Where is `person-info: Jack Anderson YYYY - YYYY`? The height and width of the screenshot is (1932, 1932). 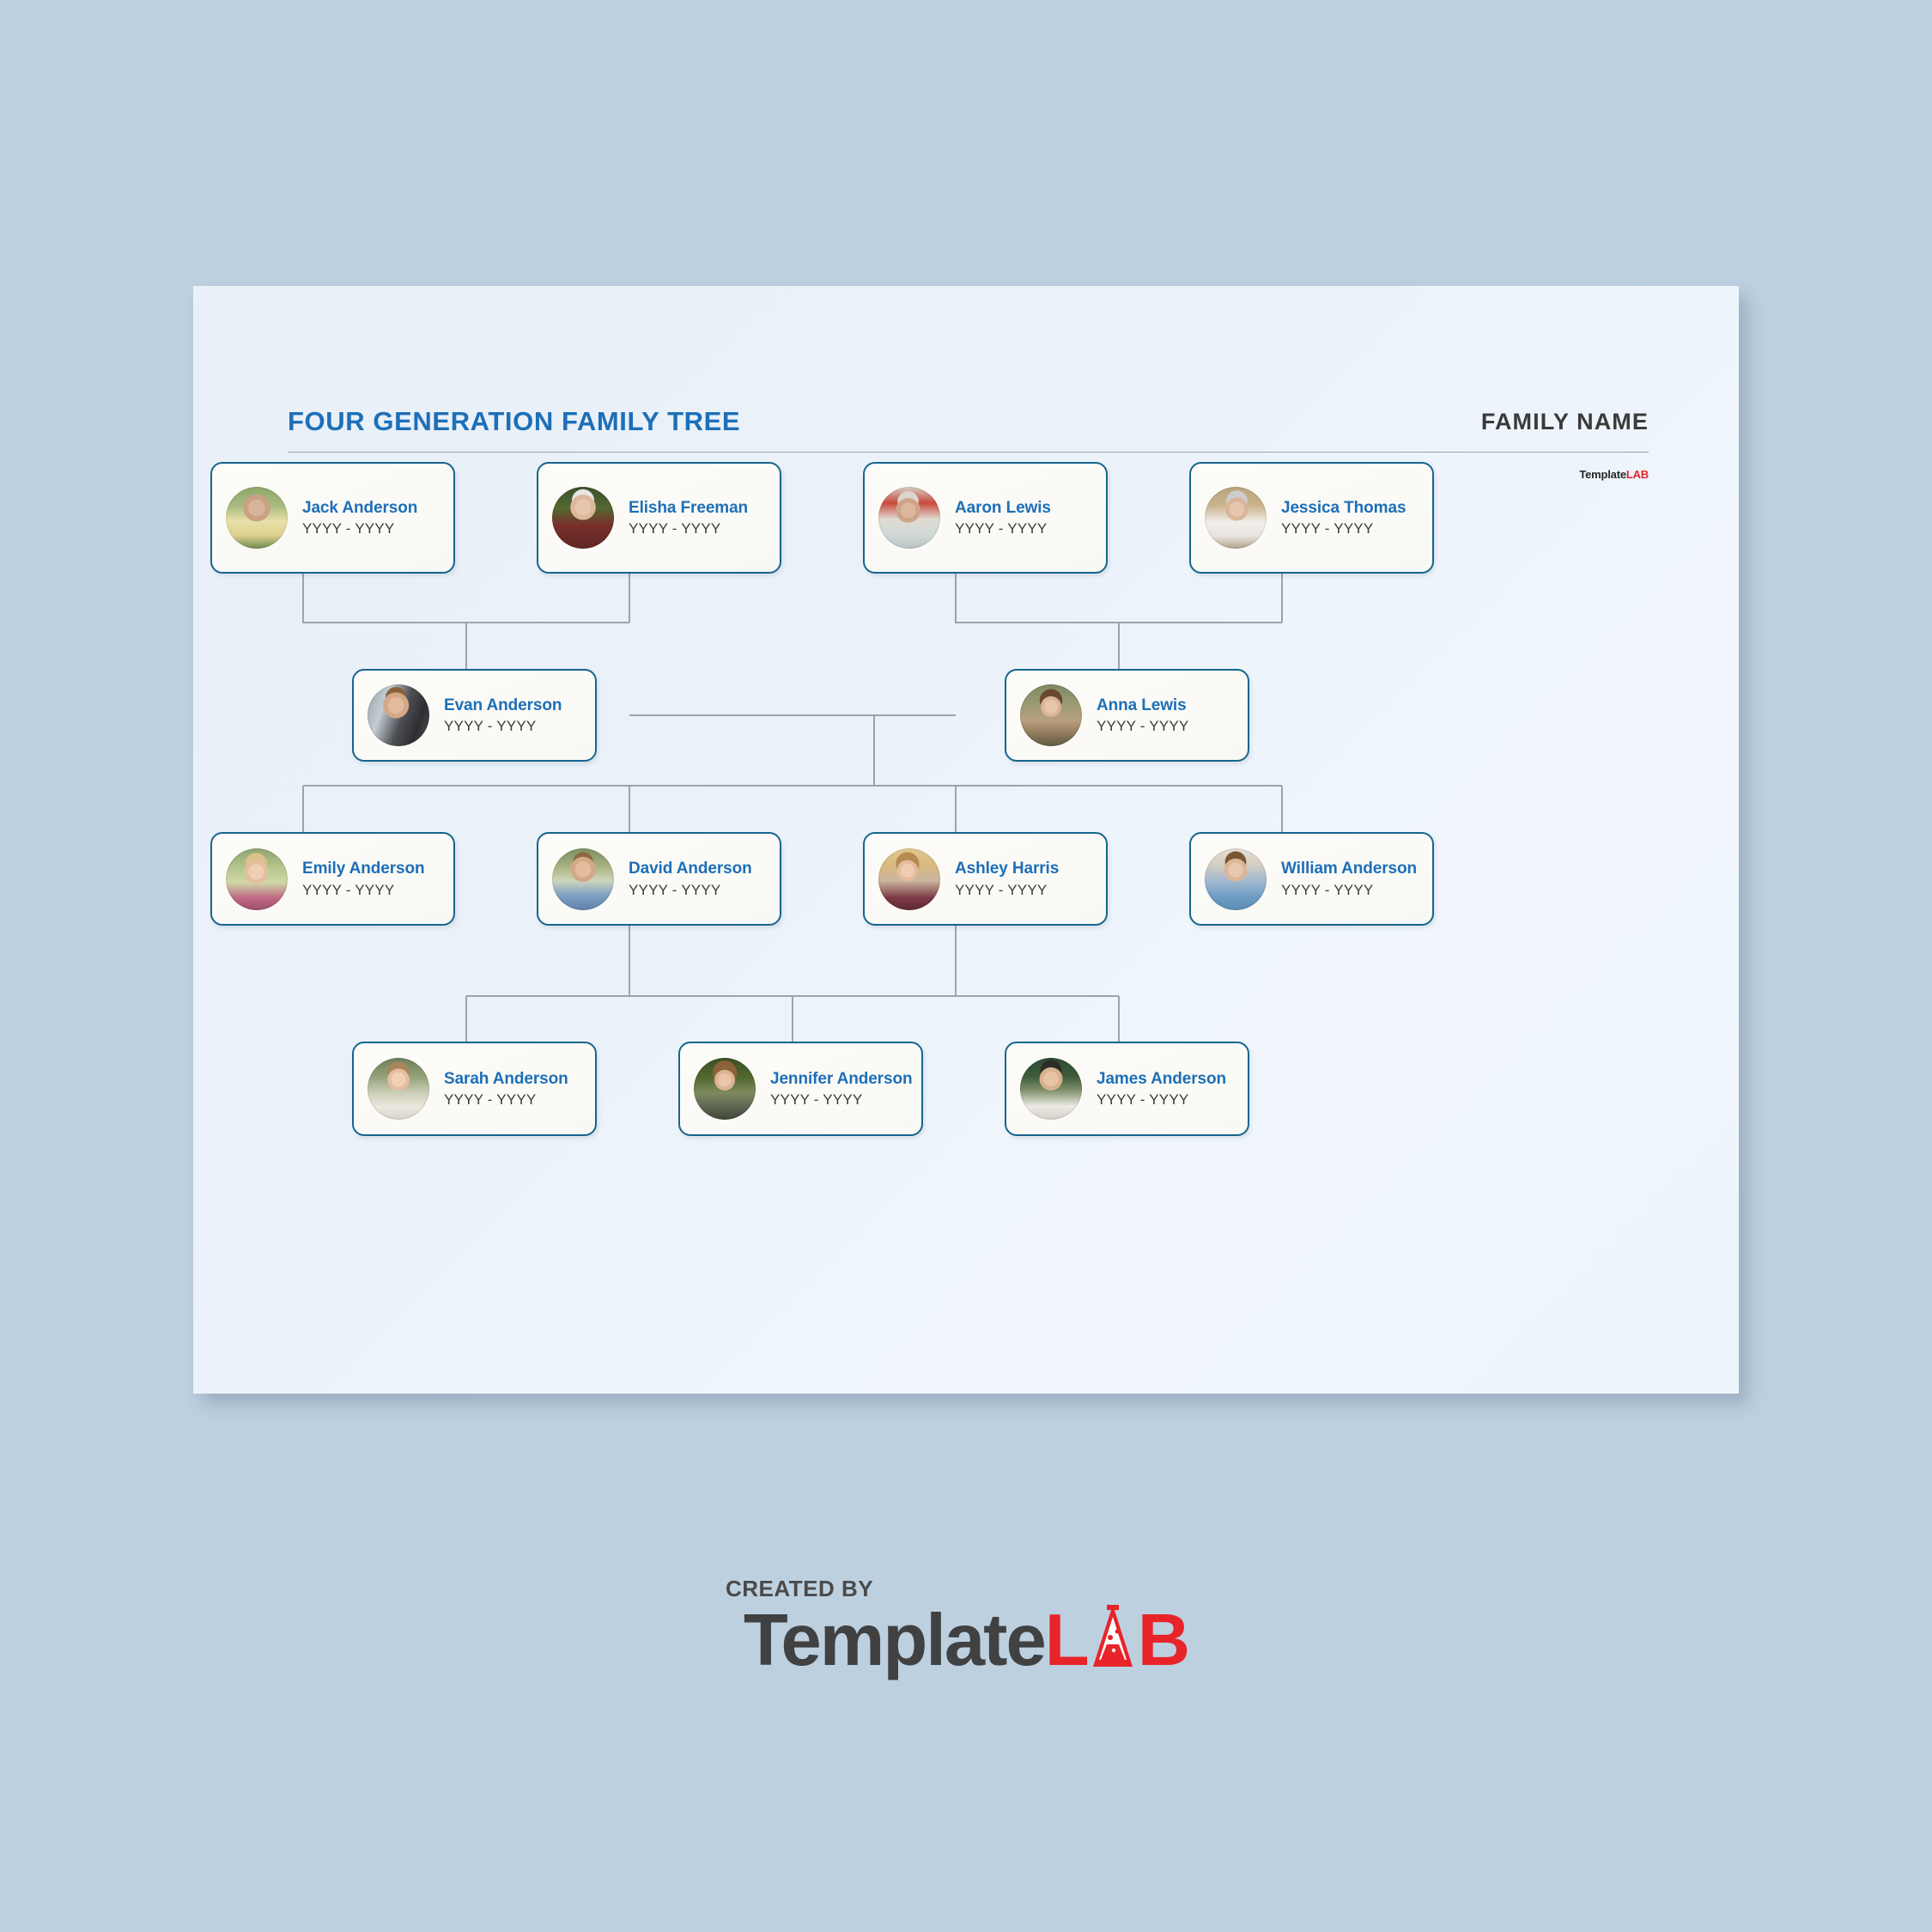 person-info: Jack Anderson YYYY - YYYY is located at coordinates (359, 518).